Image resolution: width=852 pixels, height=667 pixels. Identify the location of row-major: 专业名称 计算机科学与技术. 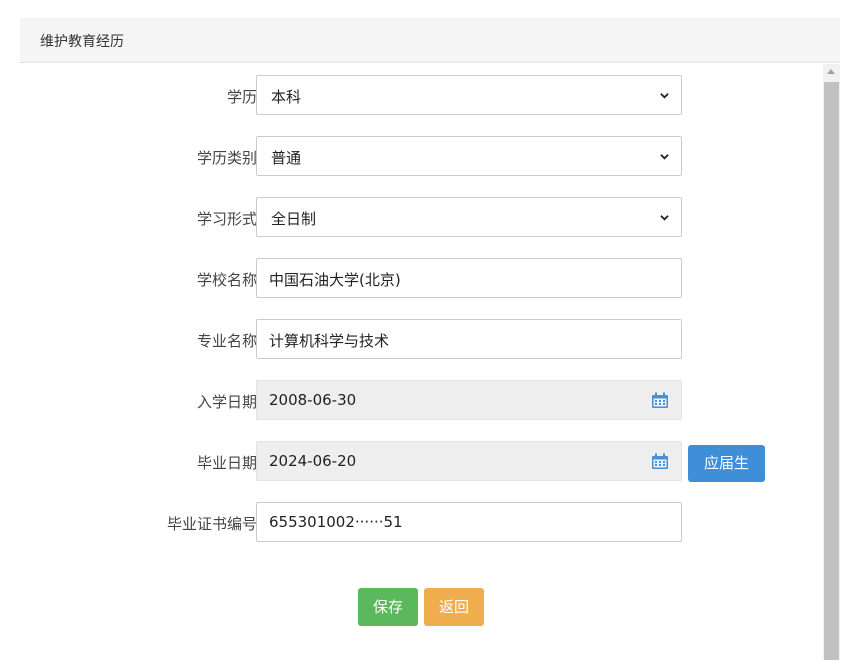
(420, 340).